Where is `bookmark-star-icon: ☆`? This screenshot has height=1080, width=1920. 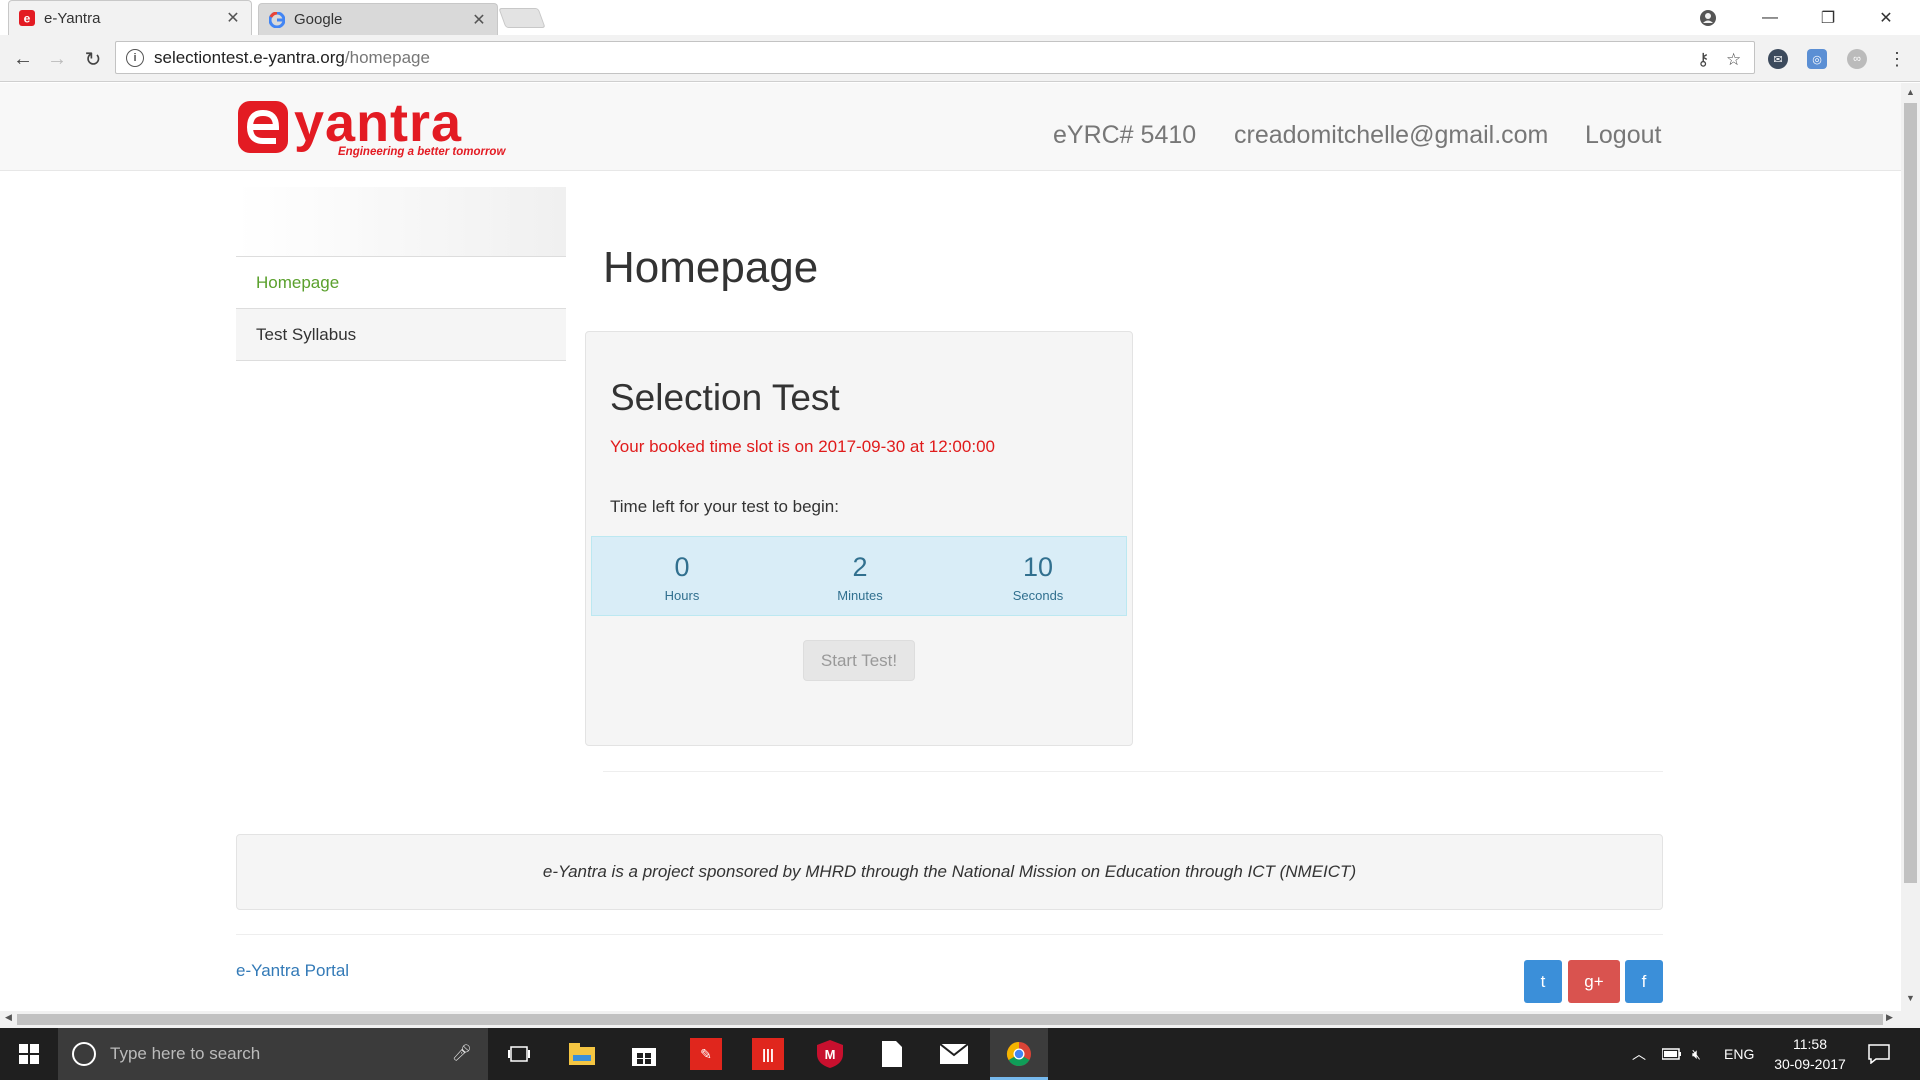
bookmark-star-icon: ☆ is located at coordinates (1733, 60).